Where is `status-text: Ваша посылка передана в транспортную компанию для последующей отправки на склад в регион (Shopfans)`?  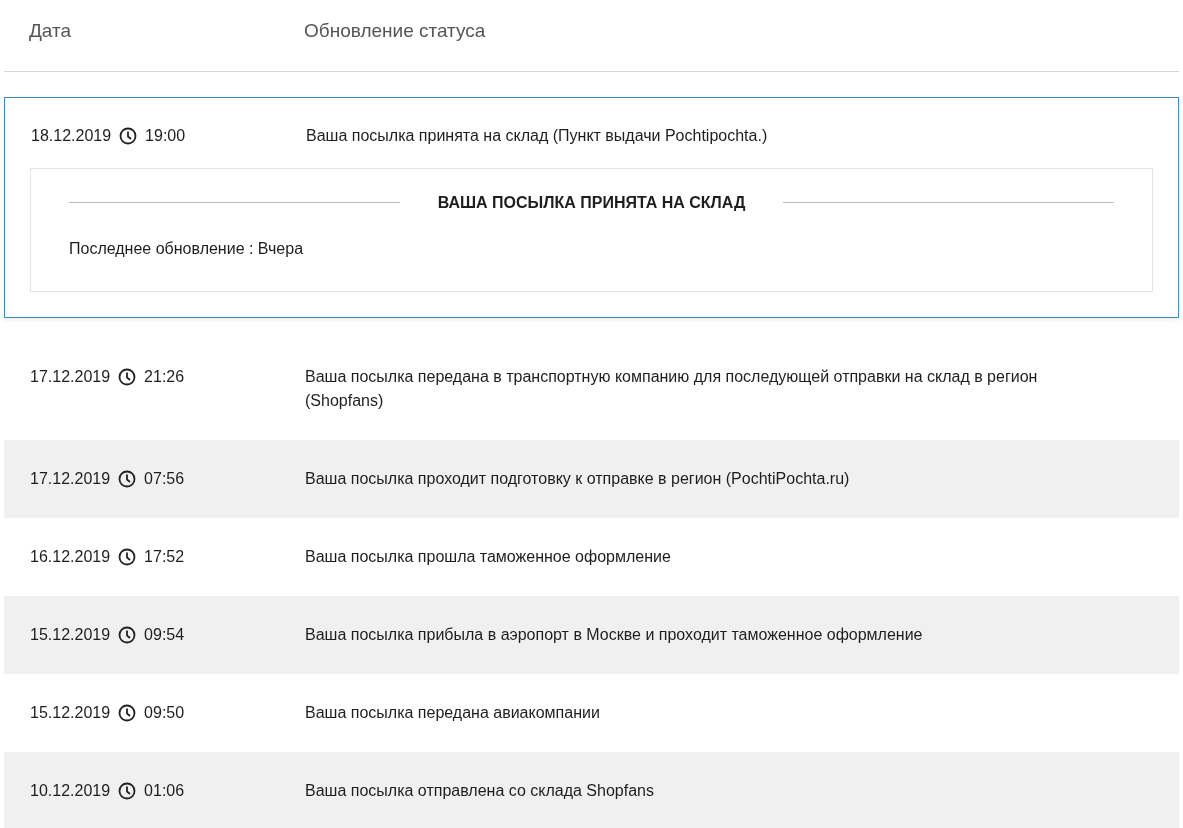
status-text: Ваша посылка передана в транспортную компанию для последующей отправки на склад в регион (Shopfans) is located at coordinates (671, 388).